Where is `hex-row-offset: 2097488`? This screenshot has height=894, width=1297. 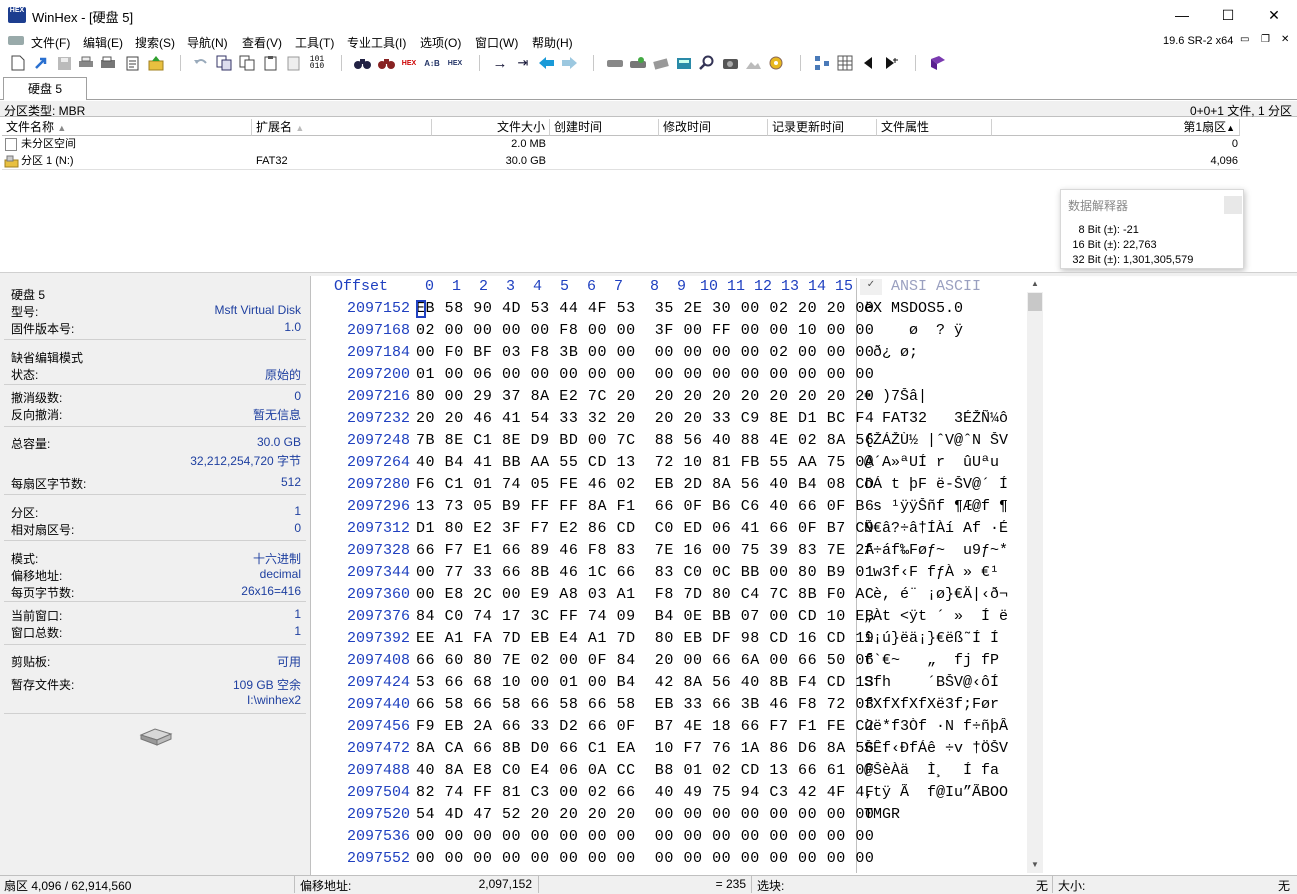
hex-row-offset: 2097488 is located at coordinates (378, 770).